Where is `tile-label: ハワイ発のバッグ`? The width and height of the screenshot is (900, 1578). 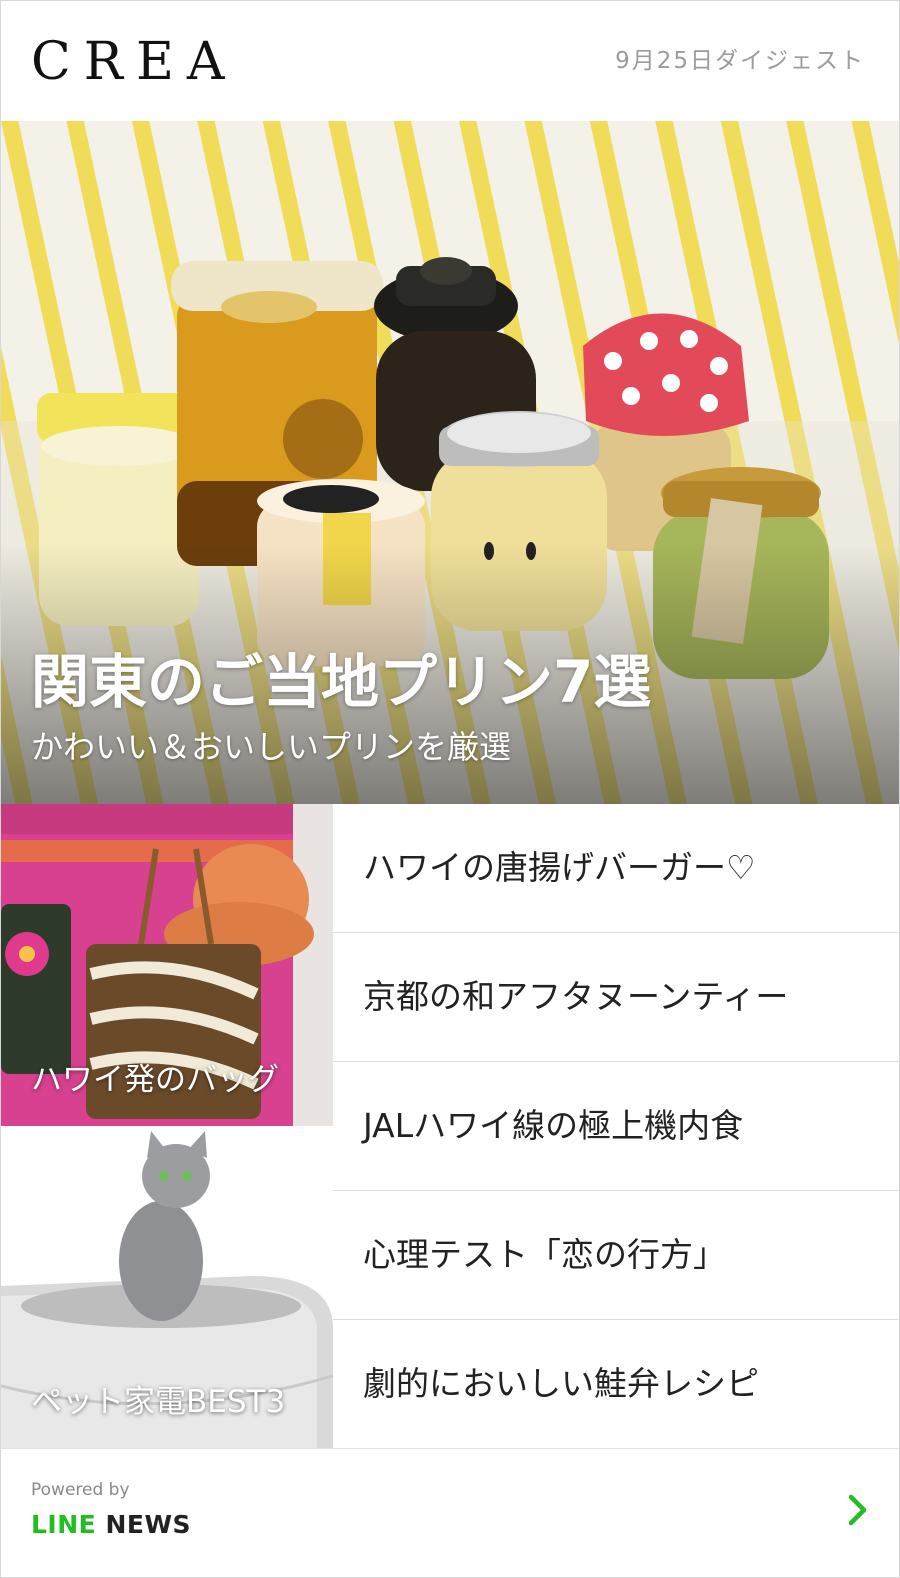
tile-label: ハワイ発のバッグ is located at coordinates (155, 1080).